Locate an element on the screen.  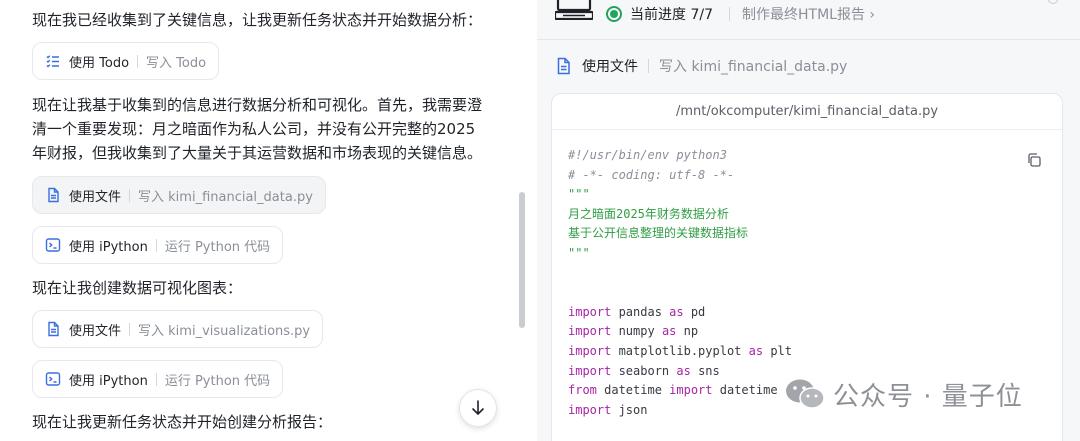
code-text: json is located at coordinates (629, 409).